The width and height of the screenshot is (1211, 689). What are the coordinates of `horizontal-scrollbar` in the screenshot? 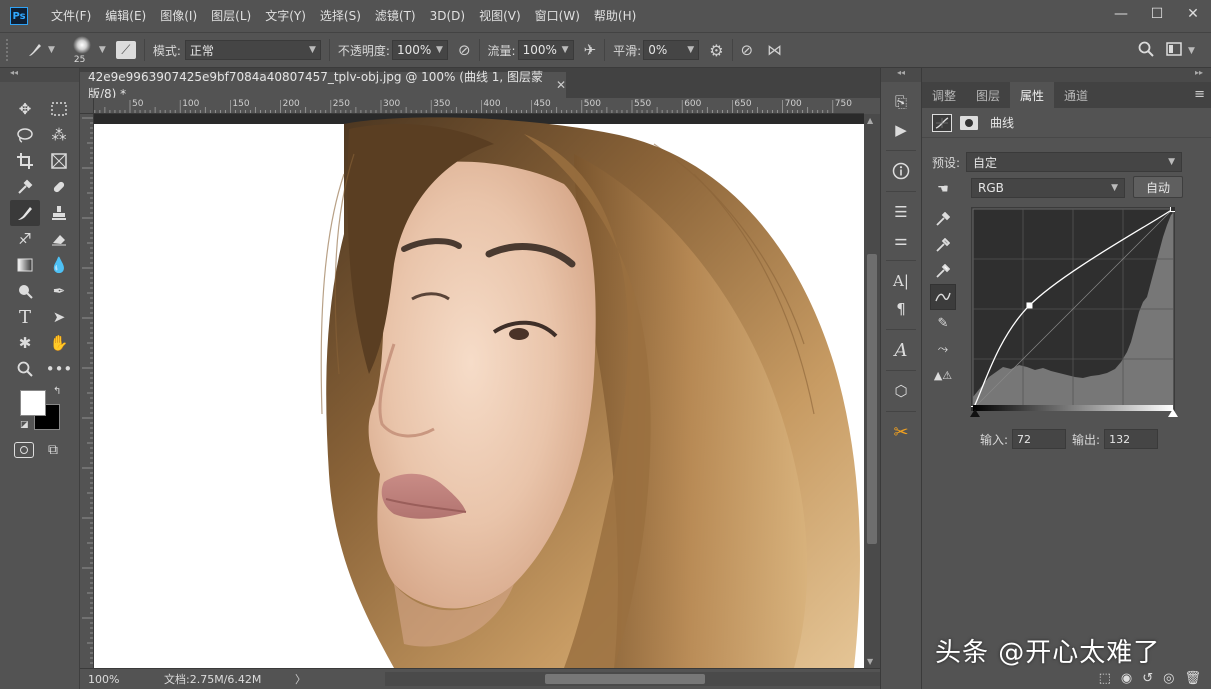 It's located at (665, 679).